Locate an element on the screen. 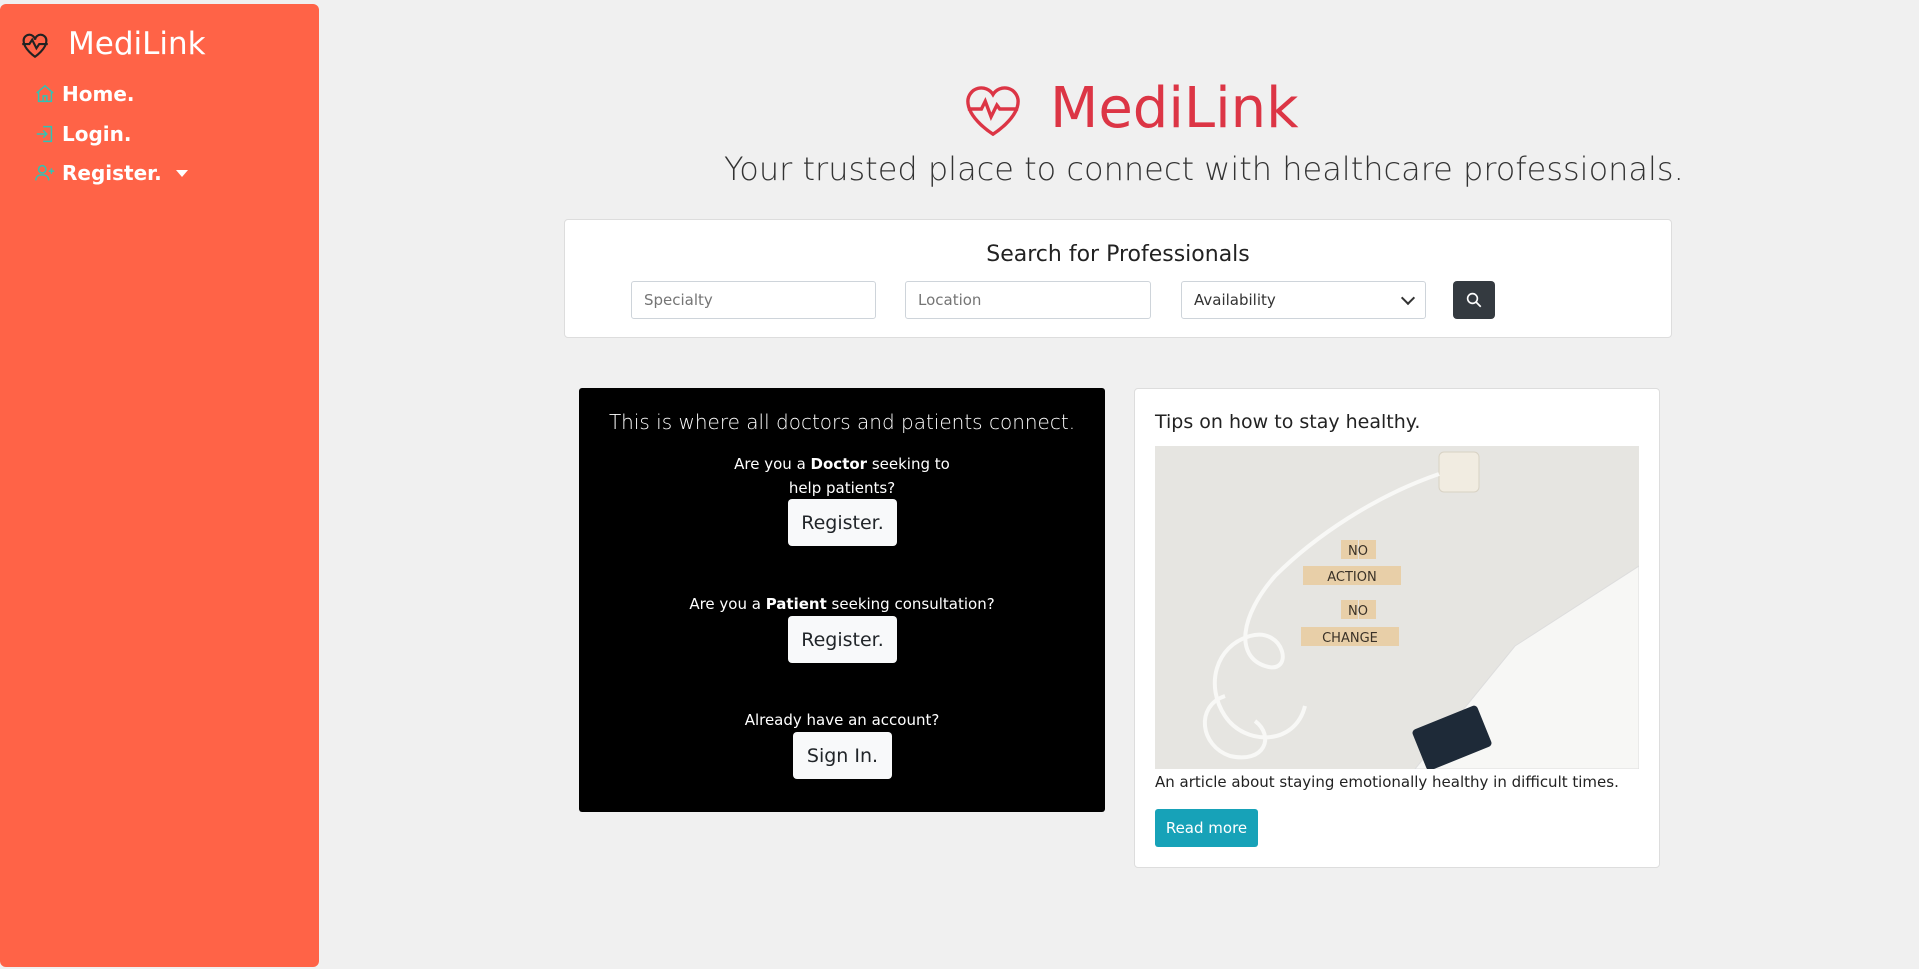  image-tile-text: ACTION is located at coordinates (1351, 577).